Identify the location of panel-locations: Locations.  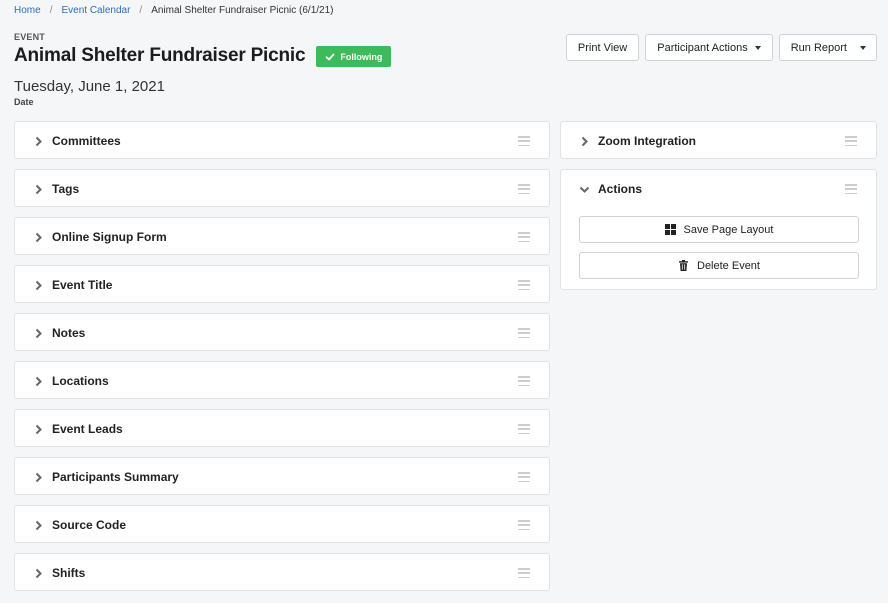
(282, 380).